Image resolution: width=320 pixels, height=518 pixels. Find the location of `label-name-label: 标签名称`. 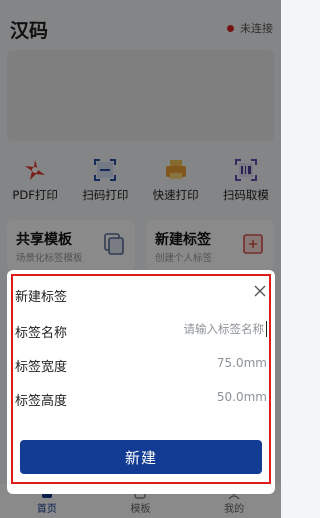

label-name-label: 标签名称 is located at coordinates (41, 333).